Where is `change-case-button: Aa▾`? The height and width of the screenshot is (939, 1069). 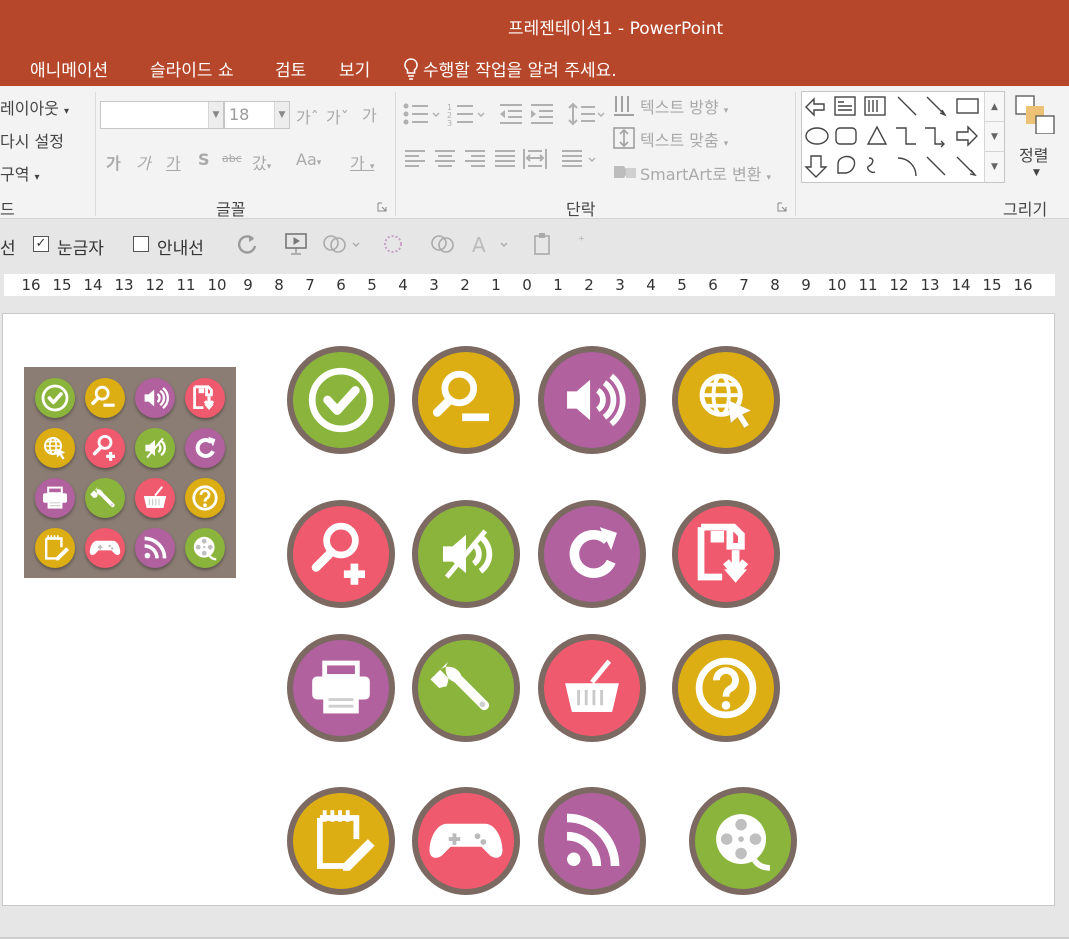
change-case-button: Aa▾ is located at coordinates (308, 159).